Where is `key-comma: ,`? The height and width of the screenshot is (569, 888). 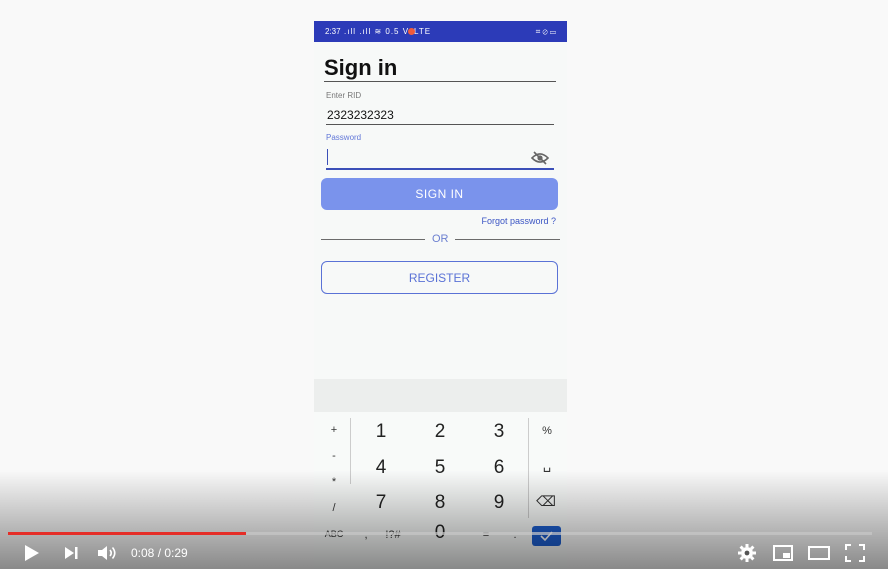
key-comma: , is located at coordinates (366, 535).